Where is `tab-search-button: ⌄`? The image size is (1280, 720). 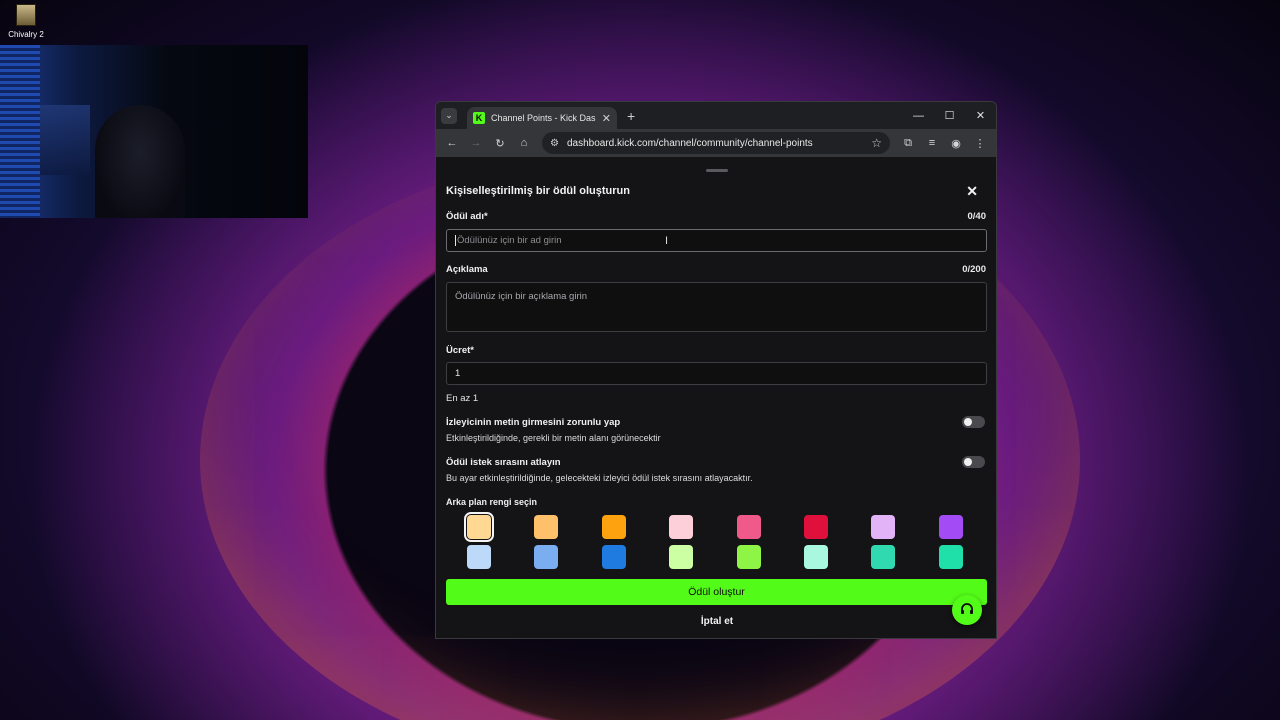
tab-search-button: ⌄ is located at coordinates (449, 115).